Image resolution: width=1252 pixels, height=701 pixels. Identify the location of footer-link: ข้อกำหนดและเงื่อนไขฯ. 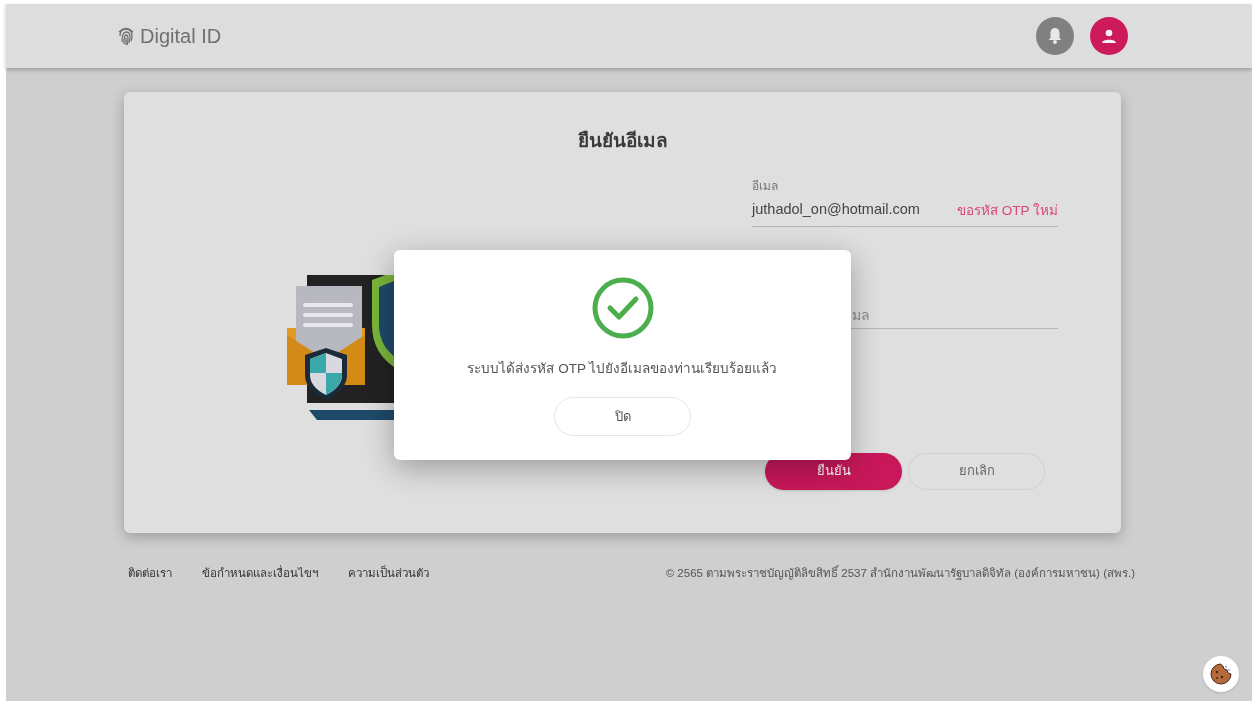
(260, 574).